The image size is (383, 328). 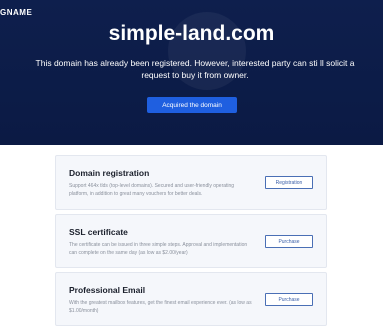 I want to click on domain-title: simple-land.com, so click(x=191, y=33).